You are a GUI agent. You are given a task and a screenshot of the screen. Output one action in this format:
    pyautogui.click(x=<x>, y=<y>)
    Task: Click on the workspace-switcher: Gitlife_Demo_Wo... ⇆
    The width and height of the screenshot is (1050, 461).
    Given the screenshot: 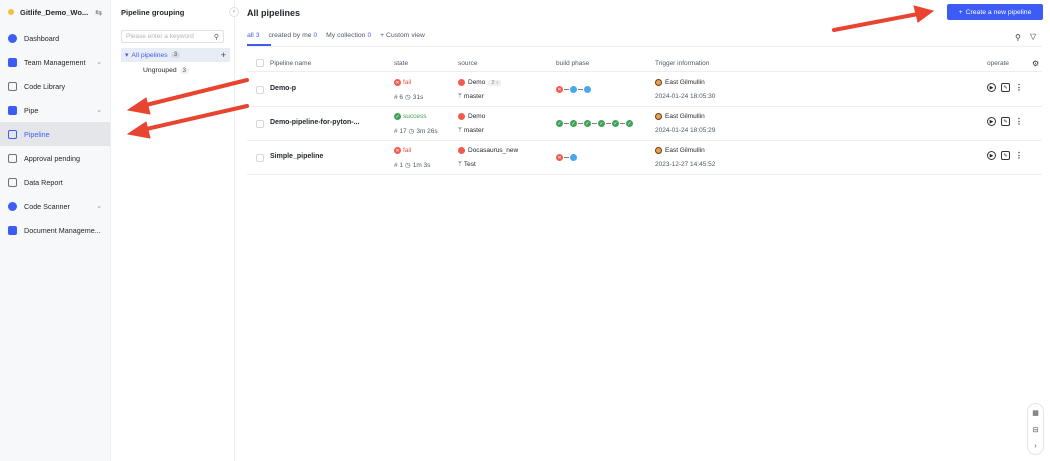 What is the action you would take?
    pyautogui.click(x=55, y=12)
    